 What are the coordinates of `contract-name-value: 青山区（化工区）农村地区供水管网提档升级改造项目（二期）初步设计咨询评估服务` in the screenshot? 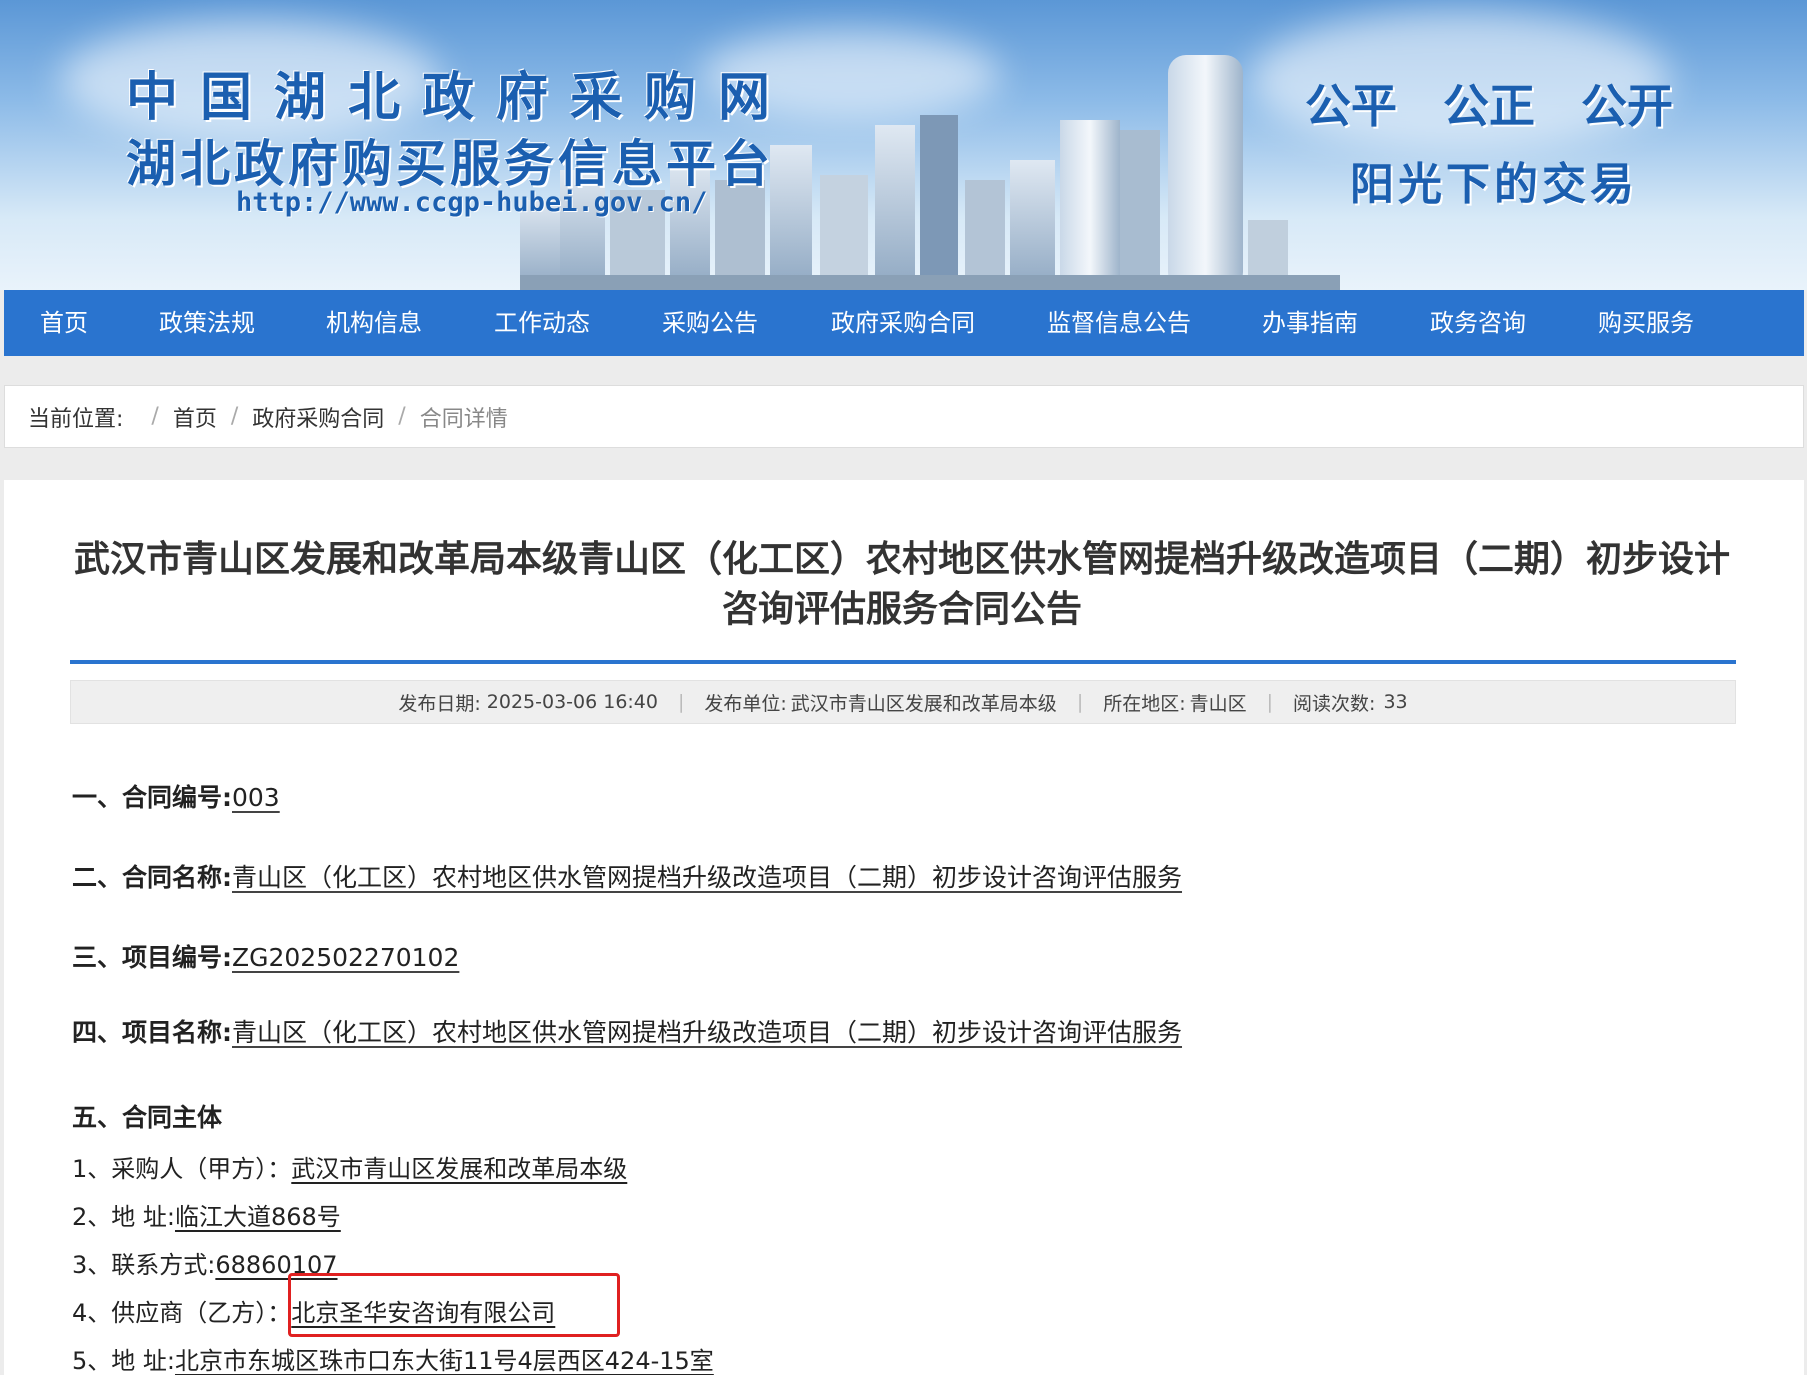 It's located at (707, 877).